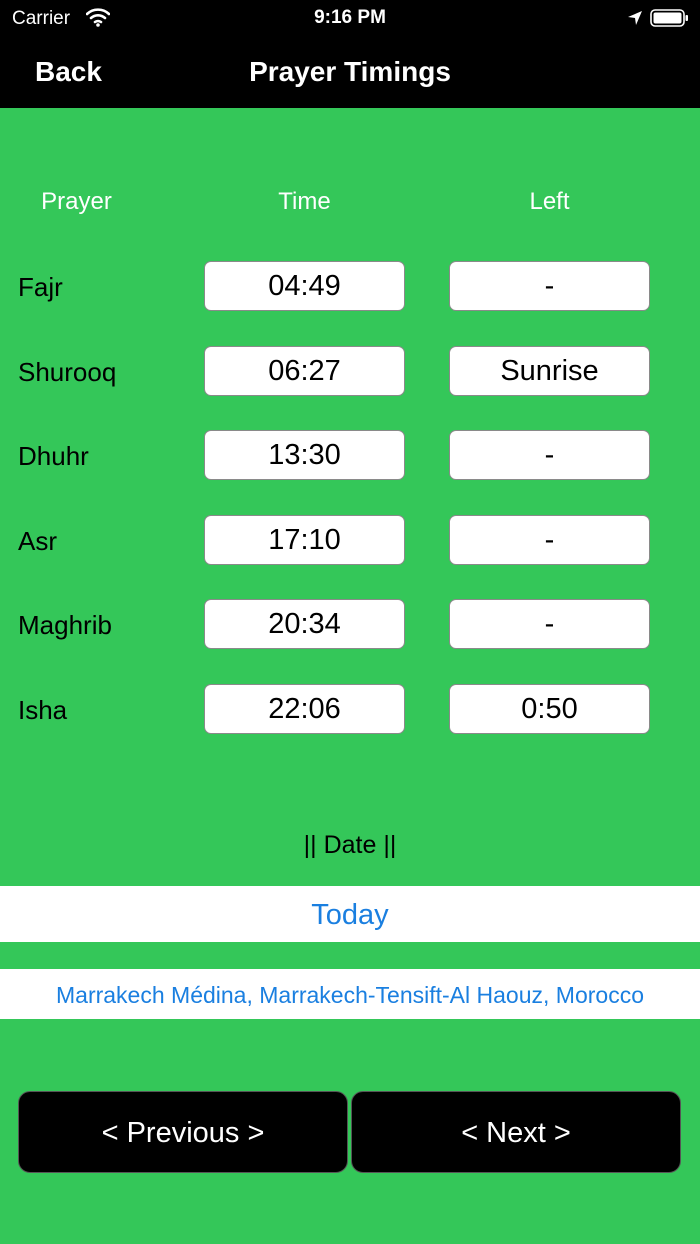 Image resolution: width=700 pixels, height=1244 pixels. Describe the element at coordinates (37, 541) in the screenshot. I see `prayer-name: Asr` at that location.